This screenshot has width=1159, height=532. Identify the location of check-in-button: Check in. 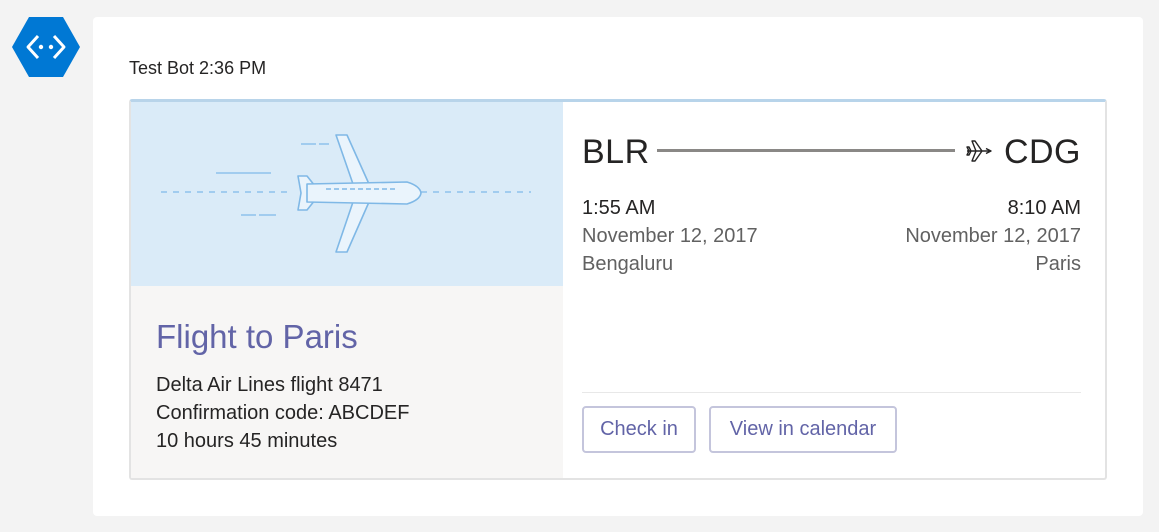
(639, 429).